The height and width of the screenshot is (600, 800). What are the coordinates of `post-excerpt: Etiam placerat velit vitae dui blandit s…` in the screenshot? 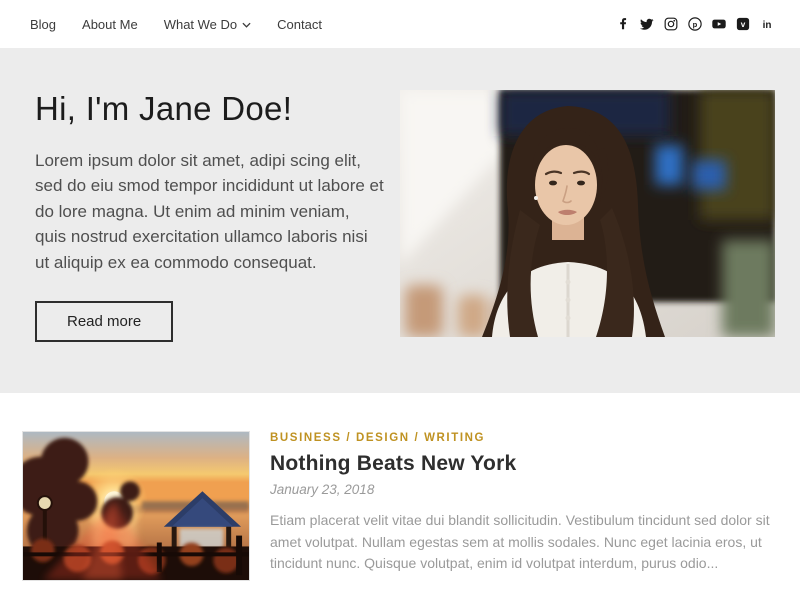 It's located at (520, 542).